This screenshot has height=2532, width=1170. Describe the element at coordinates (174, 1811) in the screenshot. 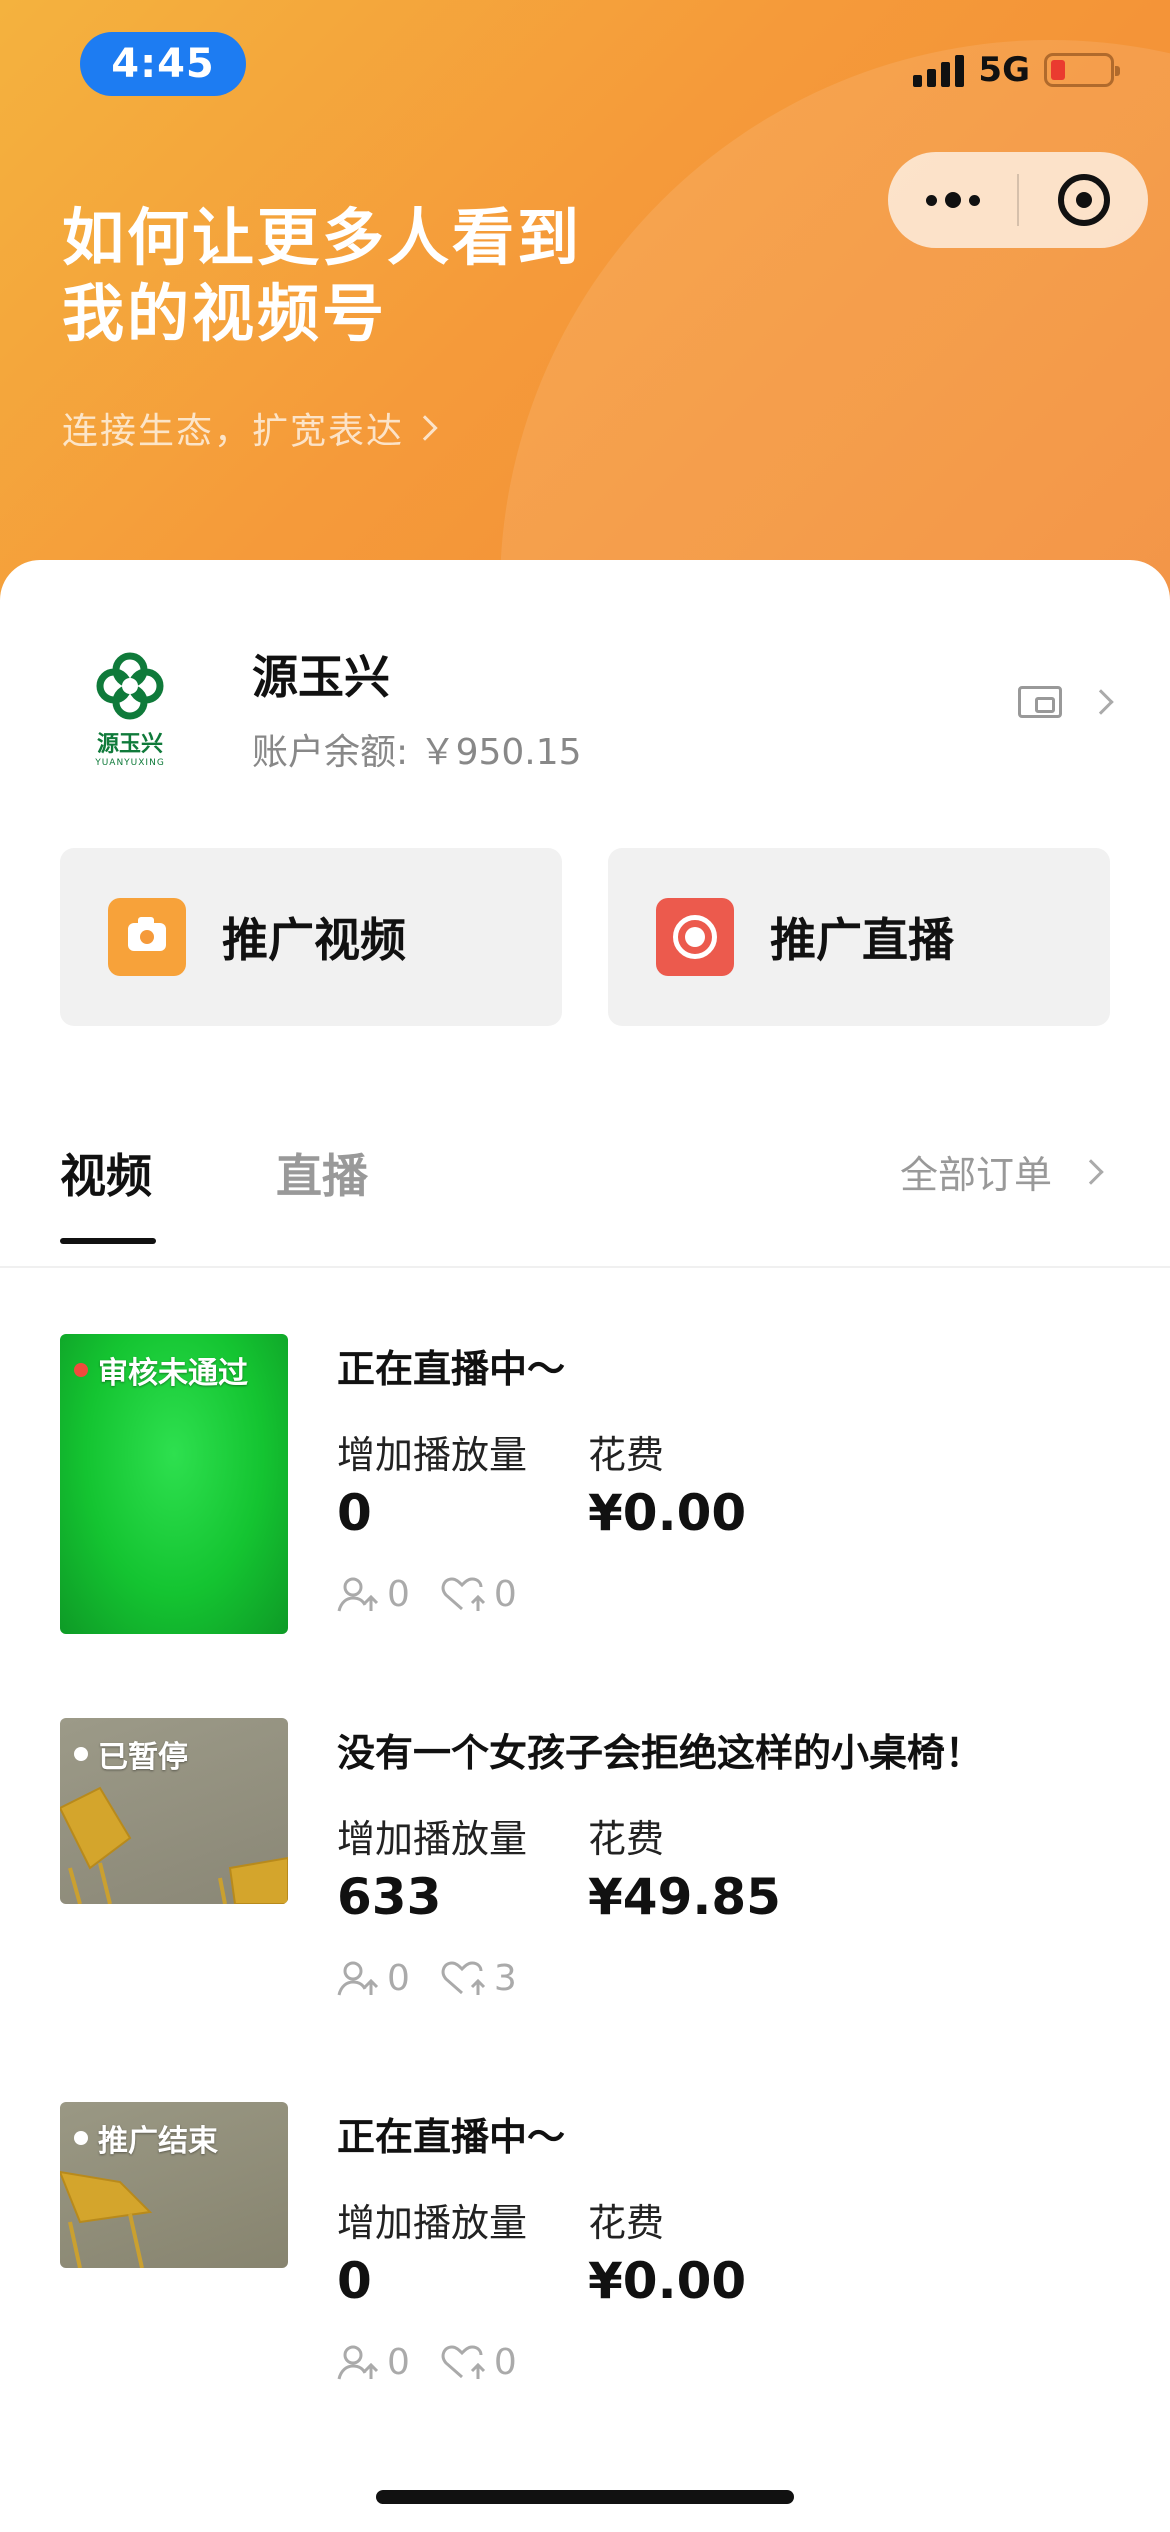

I see `video-thumbnail: 已暂停` at that location.